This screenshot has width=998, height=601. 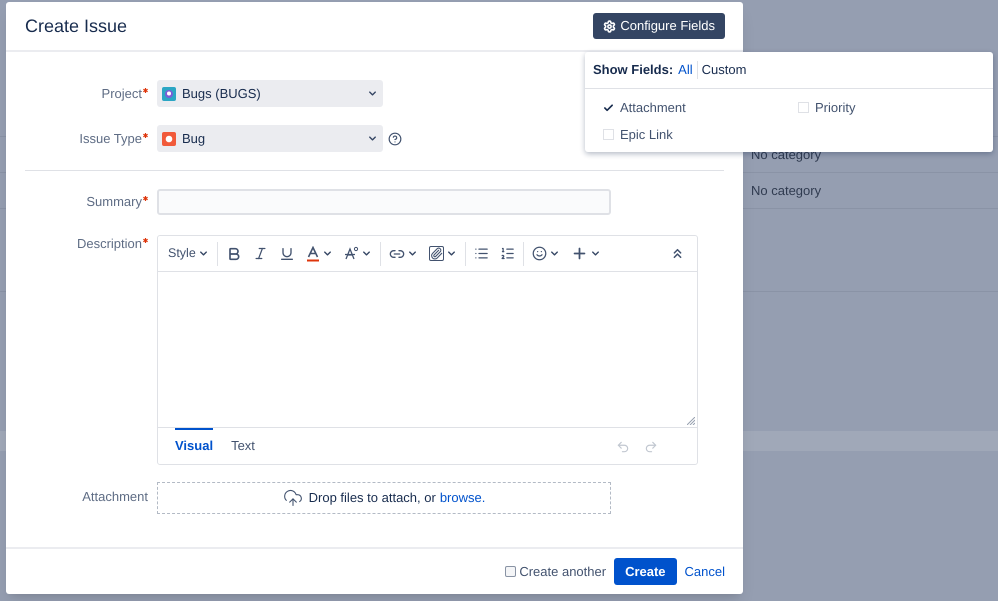 What do you see at coordinates (579, 253) in the screenshot?
I see `plus-icon` at bounding box center [579, 253].